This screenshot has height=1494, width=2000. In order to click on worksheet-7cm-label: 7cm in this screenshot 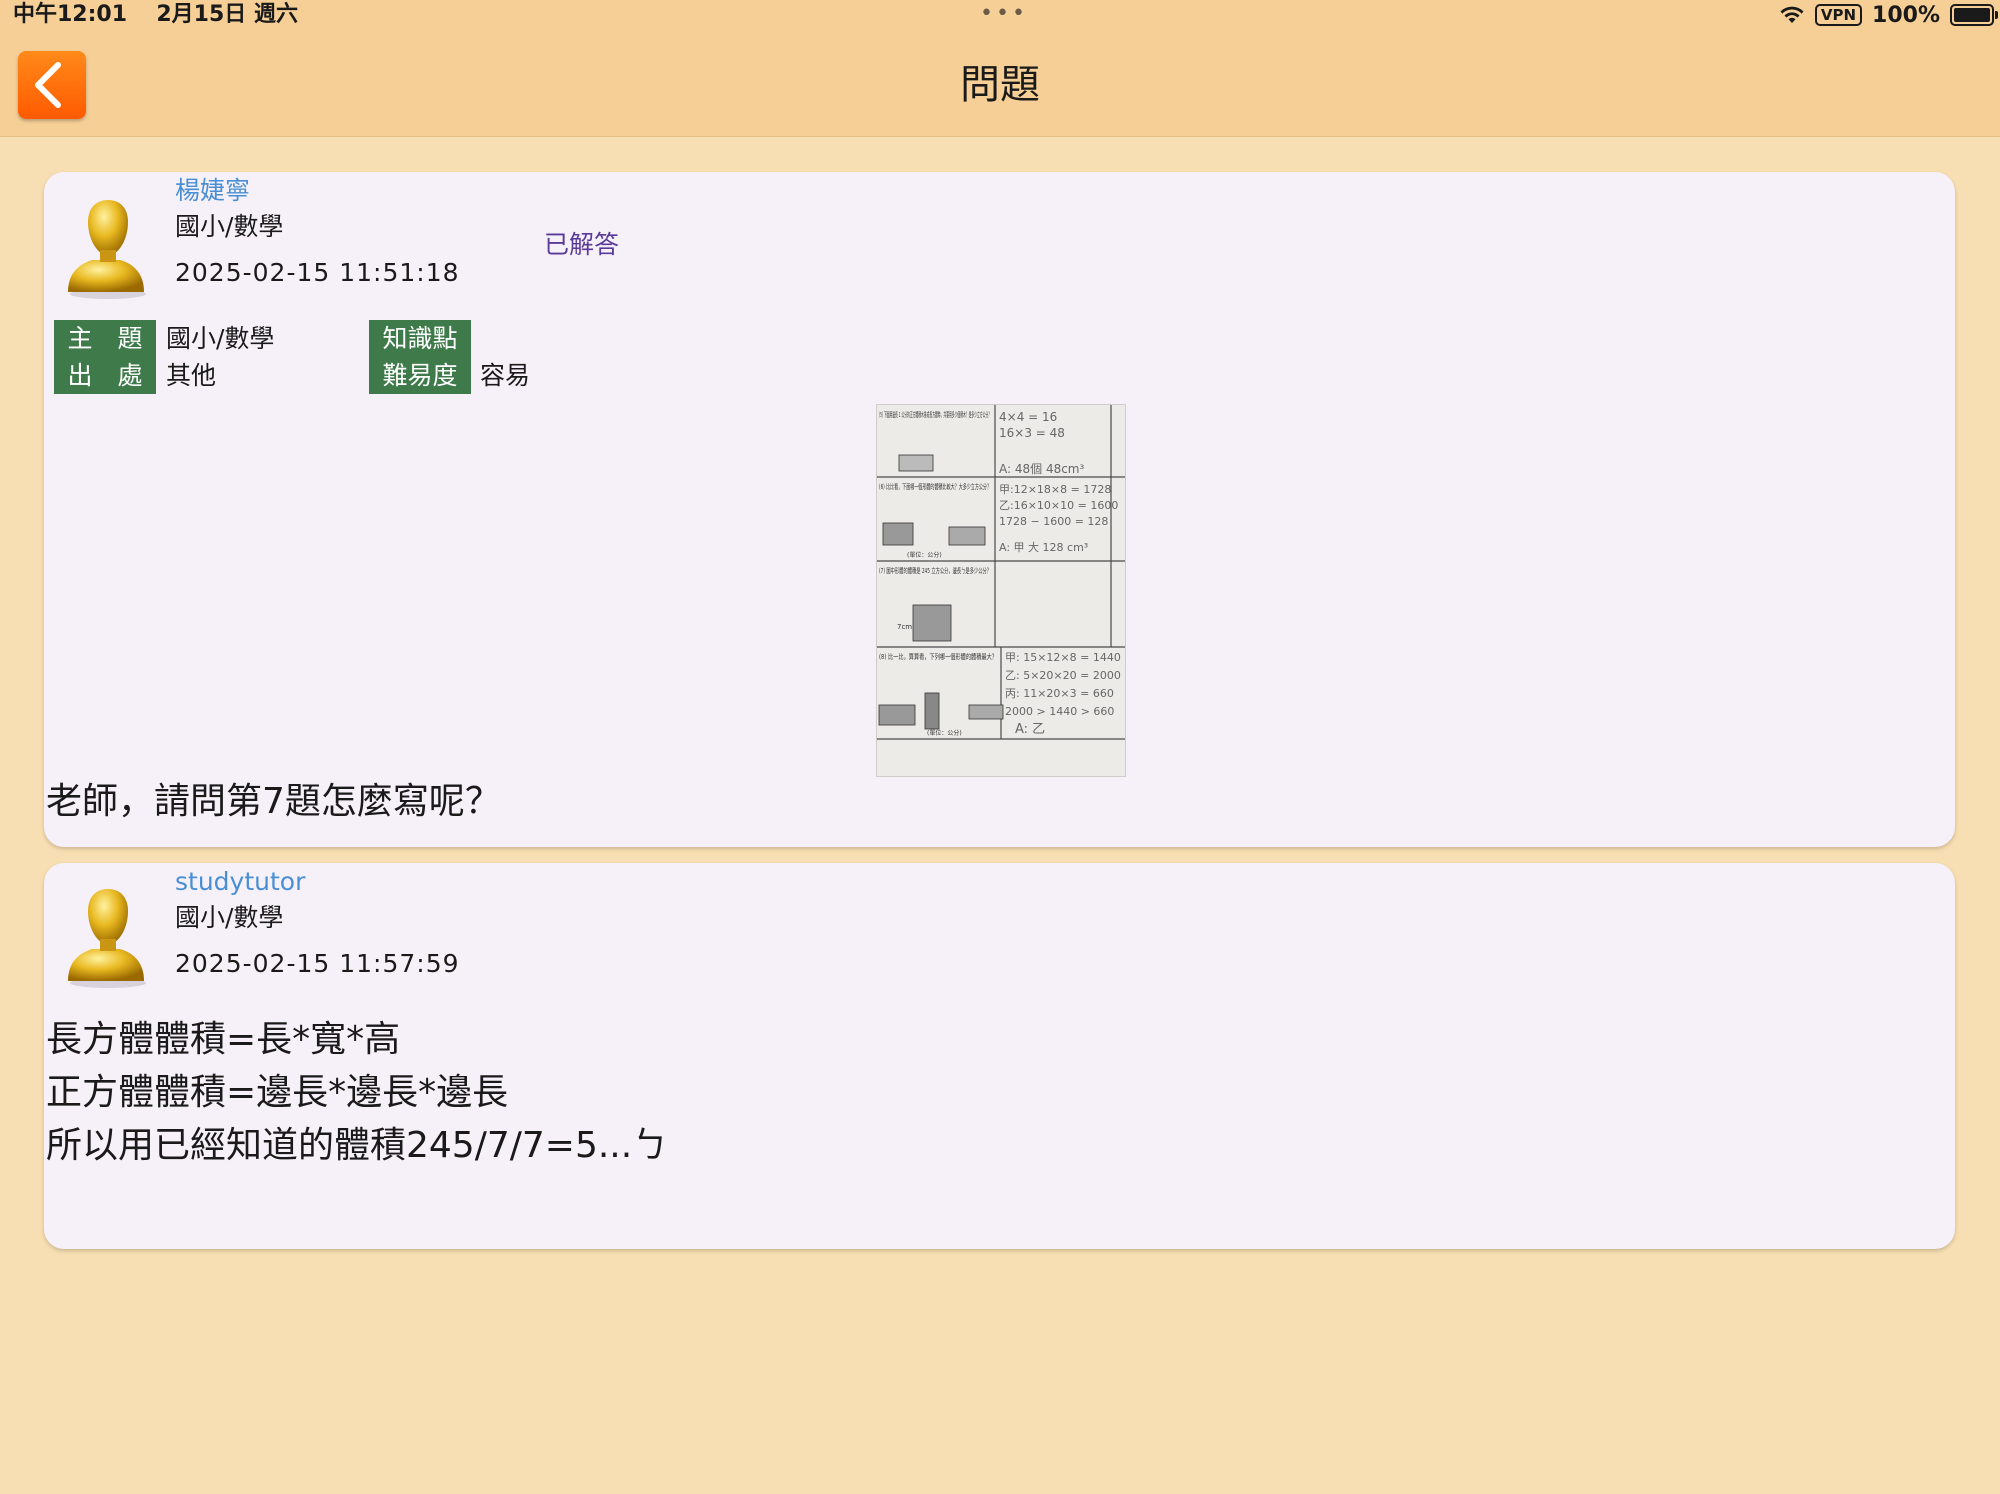, I will do `click(904, 627)`.